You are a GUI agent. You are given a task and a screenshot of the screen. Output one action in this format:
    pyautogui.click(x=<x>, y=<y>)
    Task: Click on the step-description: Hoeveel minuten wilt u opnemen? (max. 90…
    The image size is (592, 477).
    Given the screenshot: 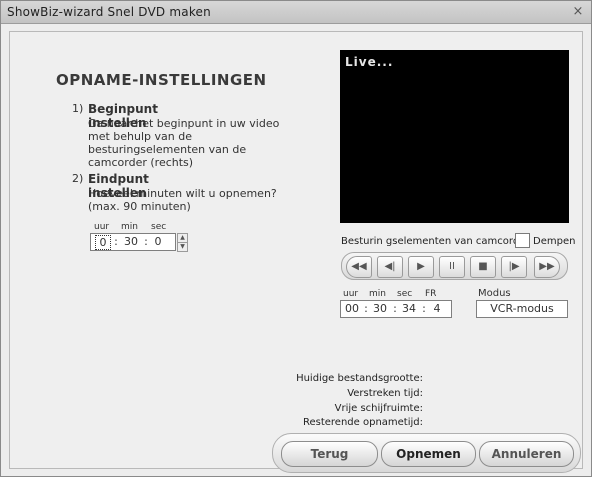 What is the action you would take?
    pyautogui.click(x=182, y=200)
    